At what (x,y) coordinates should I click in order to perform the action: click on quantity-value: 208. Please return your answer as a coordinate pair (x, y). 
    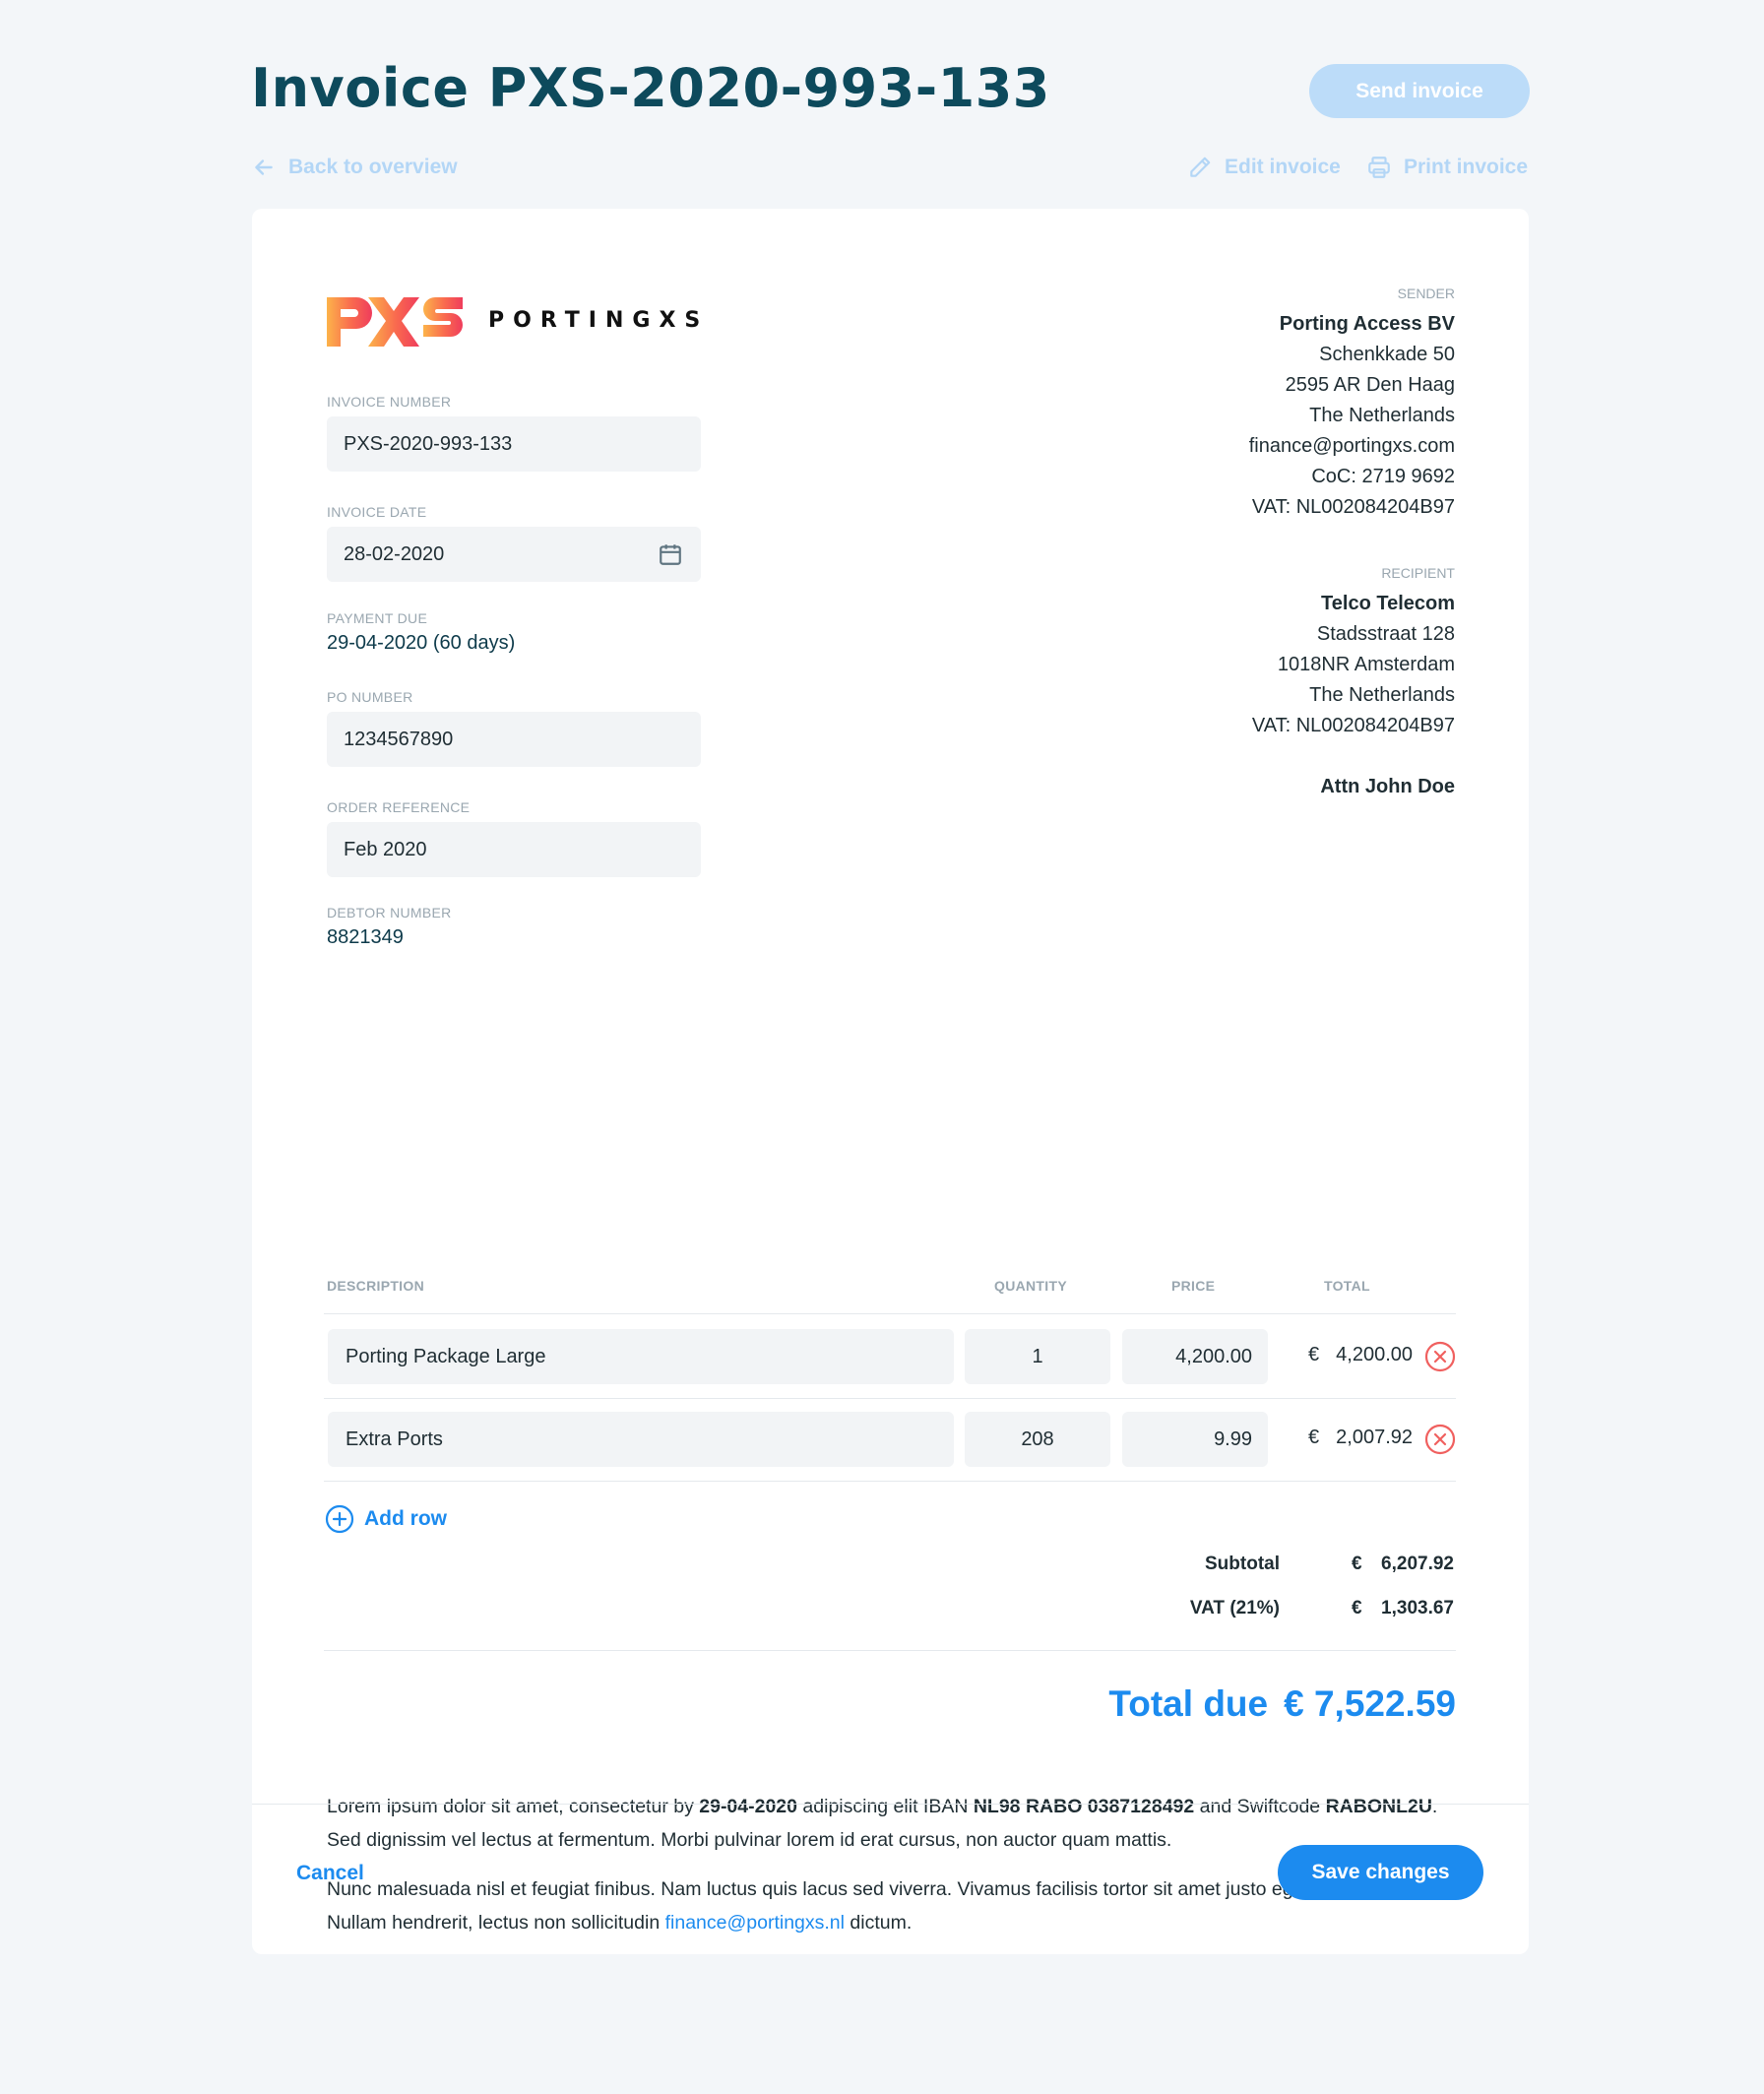
    Looking at the image, I should click on (1037, 1439).